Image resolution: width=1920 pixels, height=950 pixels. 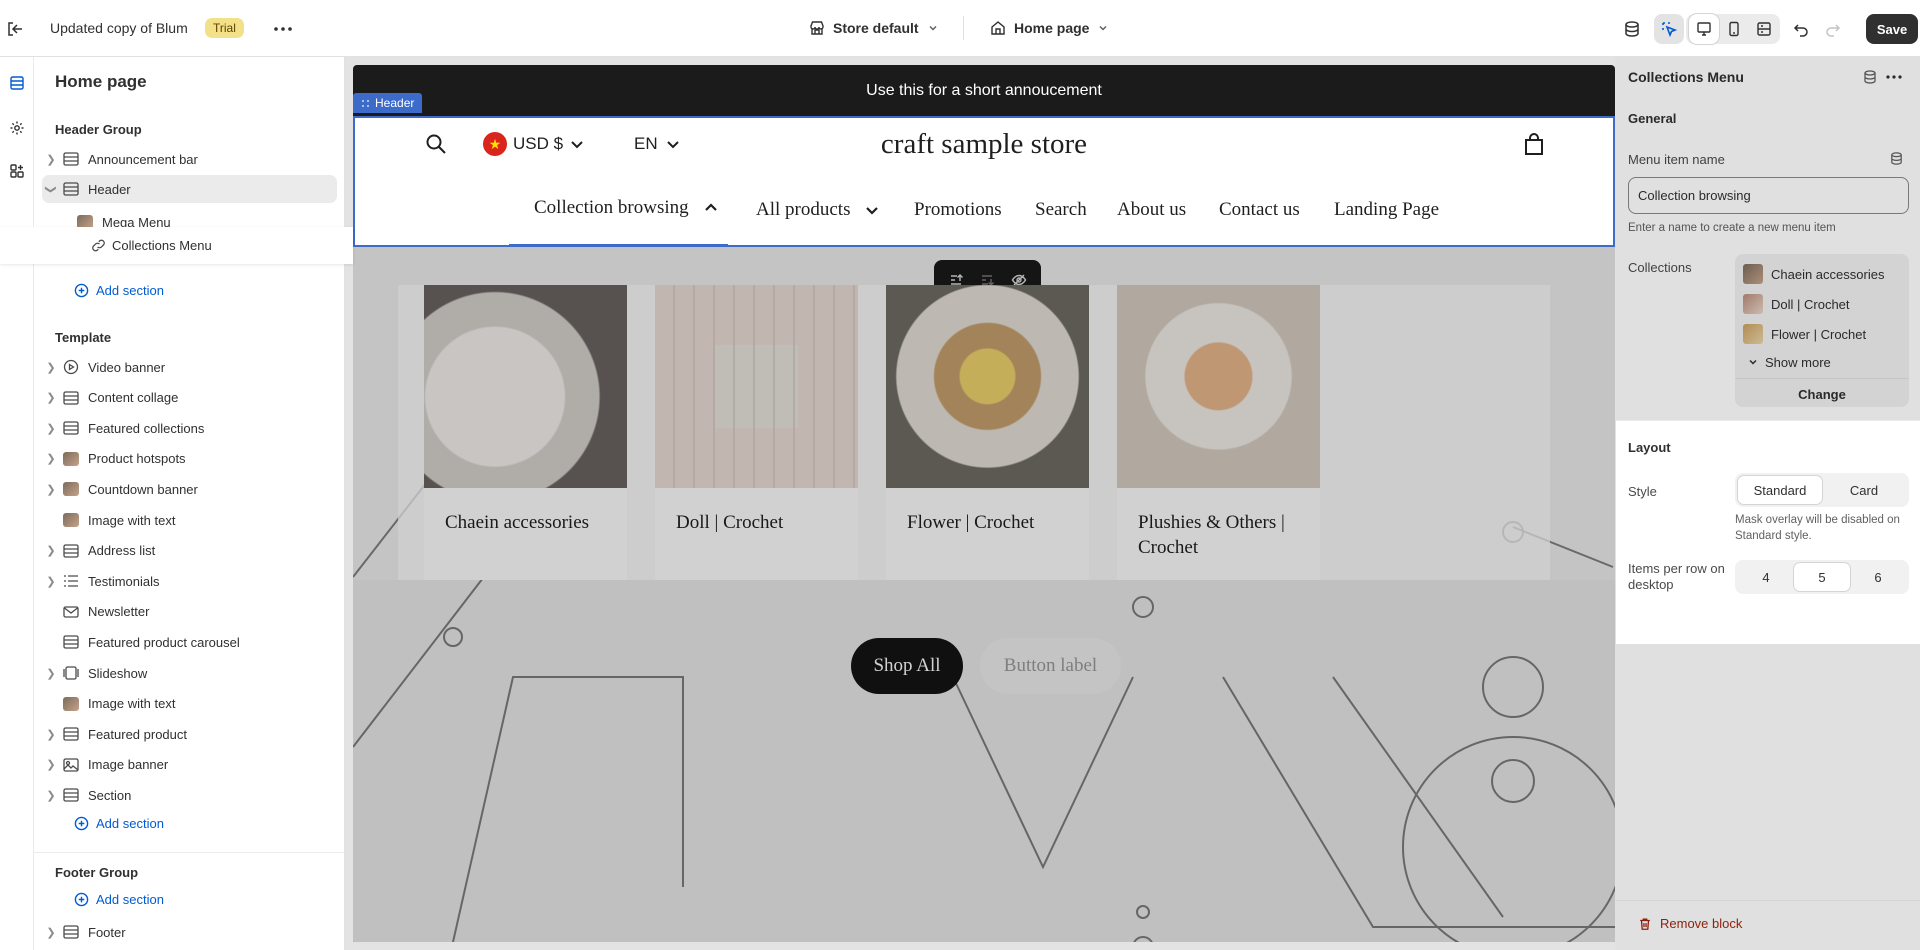 What do you see at coordinates (189, 581) in the screenshot?
I see `section-testimonials: ❯ Testimonials` at bounding box center [189, 581].